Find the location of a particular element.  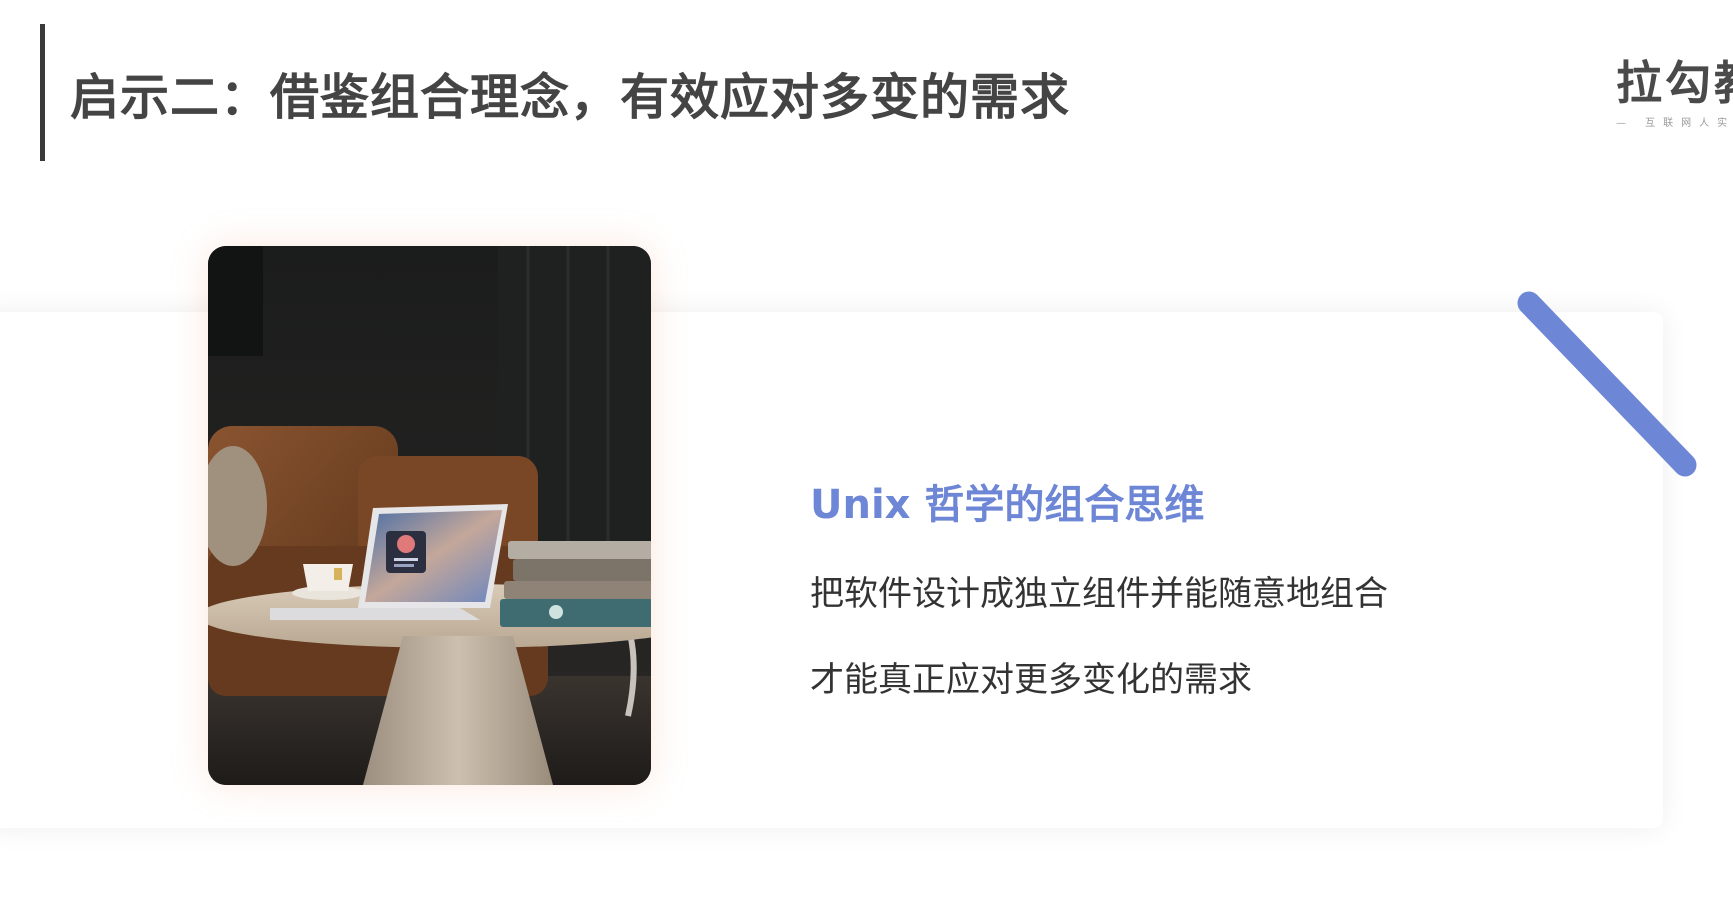

card-heading: Unix 哲学的组合思维 is located at coordinates (1007, 505).